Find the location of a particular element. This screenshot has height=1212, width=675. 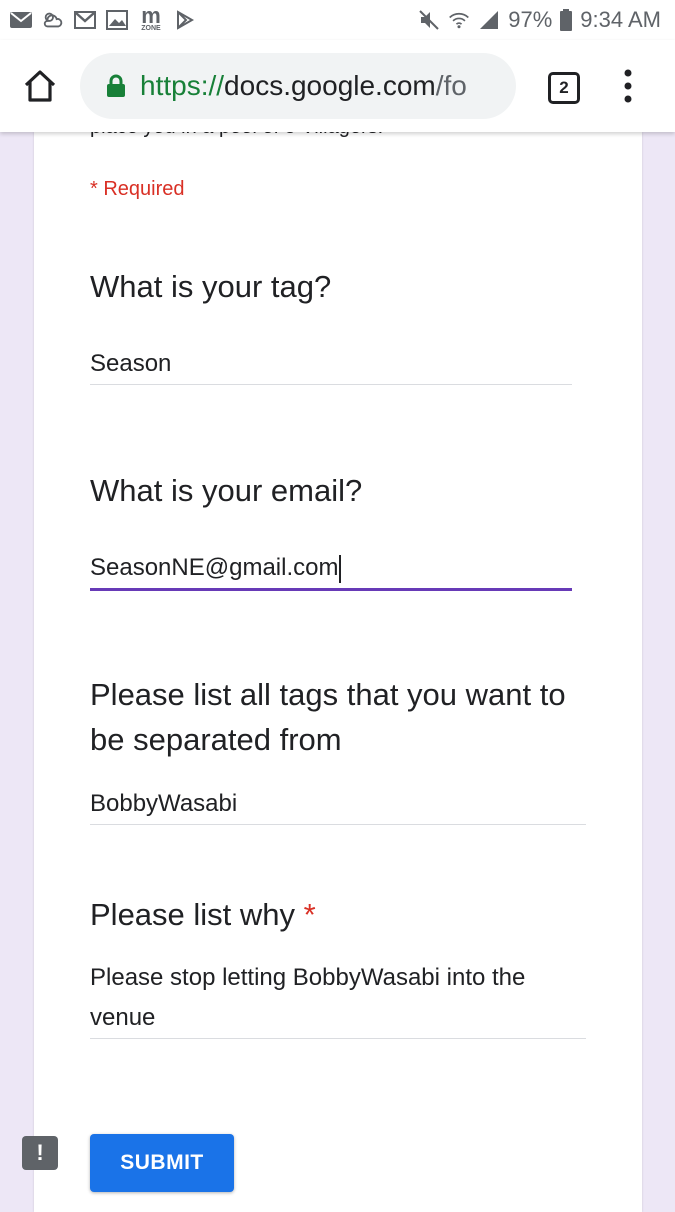

mzone-icon: m ZONE is located at coordinates (151, 18).